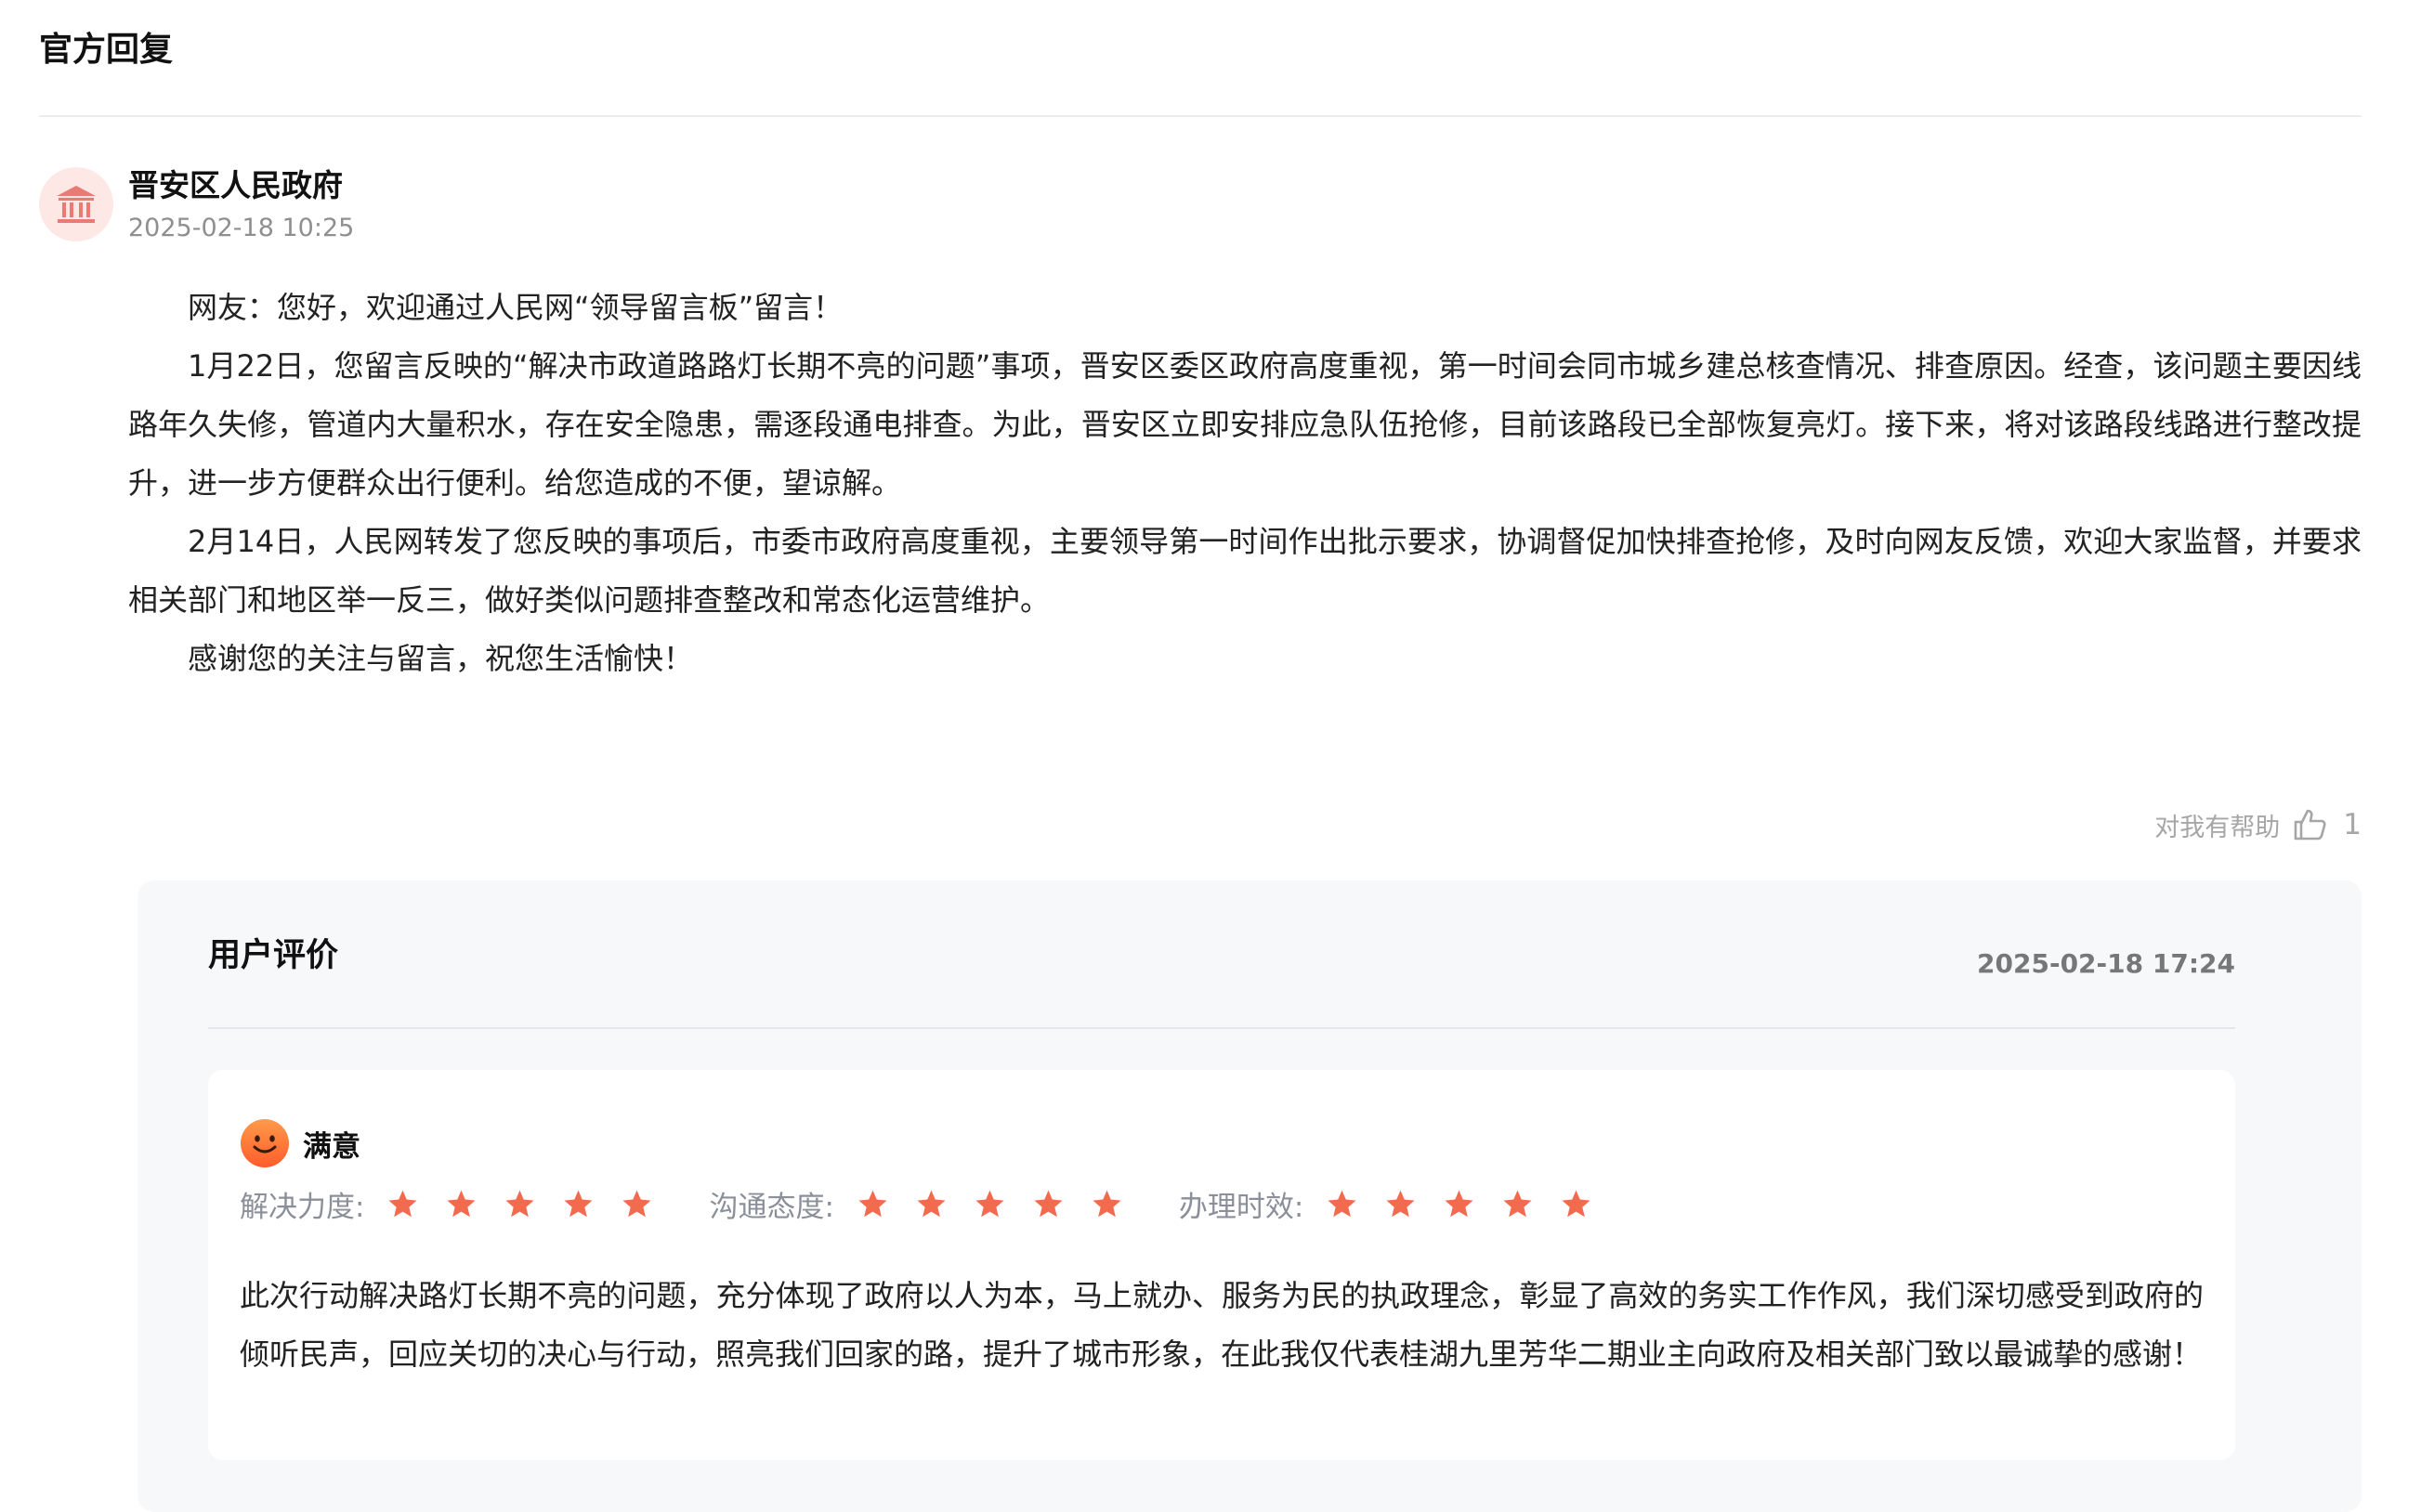 The height and width of the screenshot is (1512, 2434). I want to click on org-name: 晋安区人民政府, so click(235, 185).